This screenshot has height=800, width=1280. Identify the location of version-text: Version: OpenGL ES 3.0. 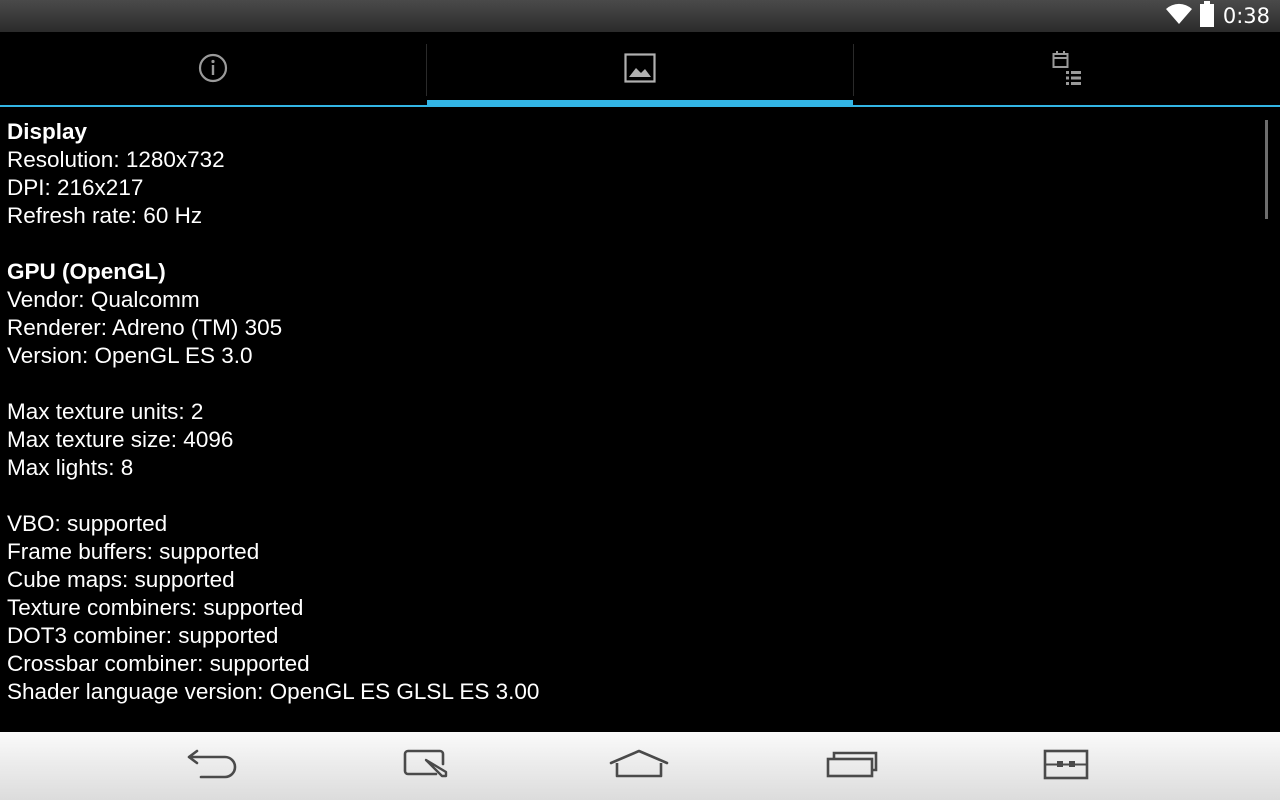
(130, 355).